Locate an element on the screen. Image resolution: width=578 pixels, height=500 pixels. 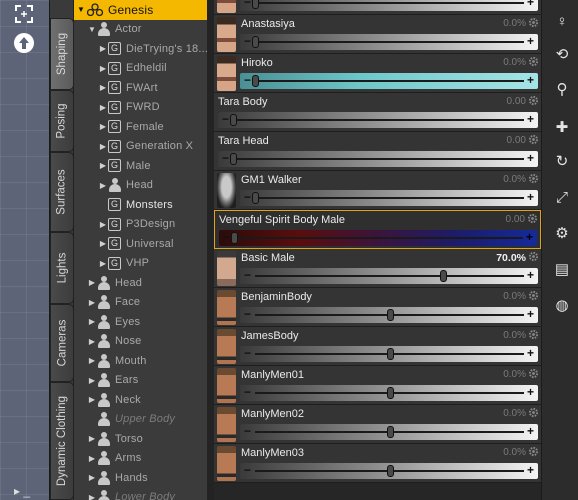
morph-slider-row: Anastasiya 0.0% − + is located at coordinates (377, 34).